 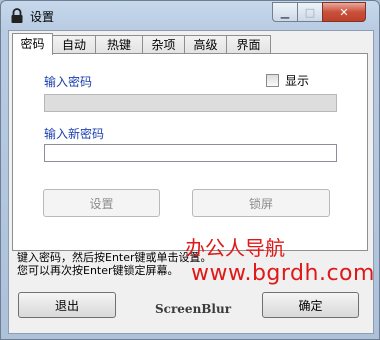 What do you see at coordinates (74, 44) in the screenshot?
I see `tab-auto: 自动` at bounding box center [74, 44].